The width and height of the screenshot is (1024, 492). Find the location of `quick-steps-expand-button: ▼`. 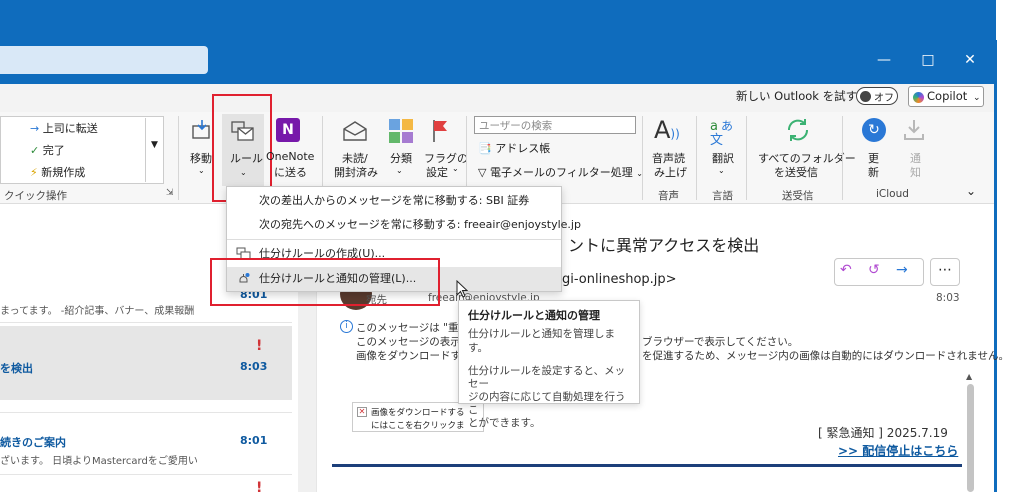

quick-steps-expand-button: ▼ is located at coordinates (154, 150).